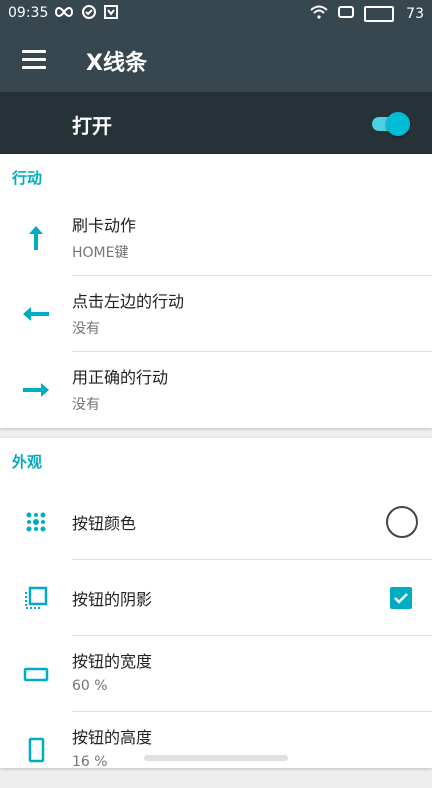 This screenshot has width=432, height=788. I want to click on list-item-swipe-action: 刷卡动作 HOME键, so click(216, 238).